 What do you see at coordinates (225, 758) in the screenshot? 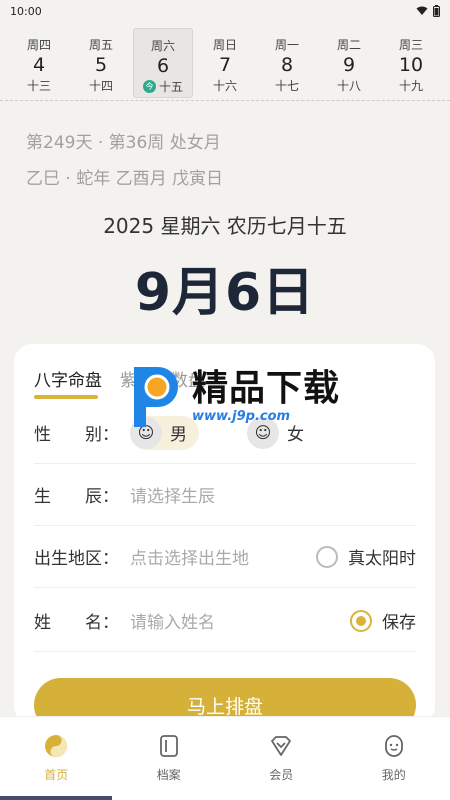
I see `bottom-tabbar: 首页 档案 会员 我的` at bounding box center [225, 758].